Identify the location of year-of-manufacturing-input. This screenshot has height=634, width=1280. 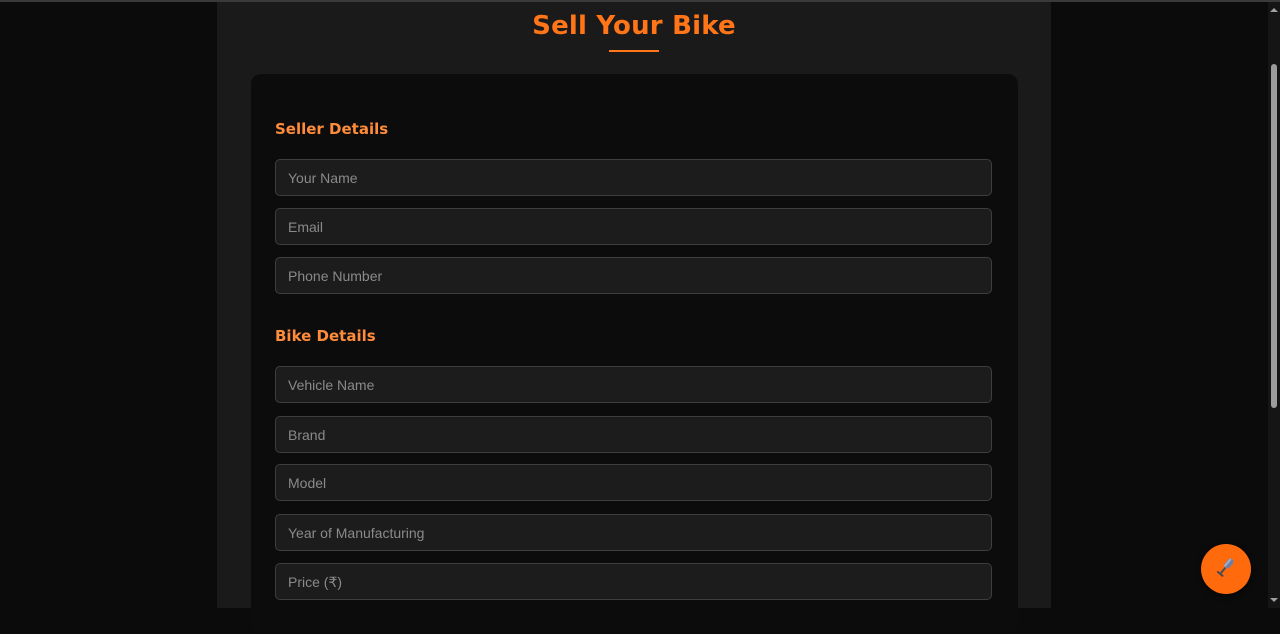
(633, 532).